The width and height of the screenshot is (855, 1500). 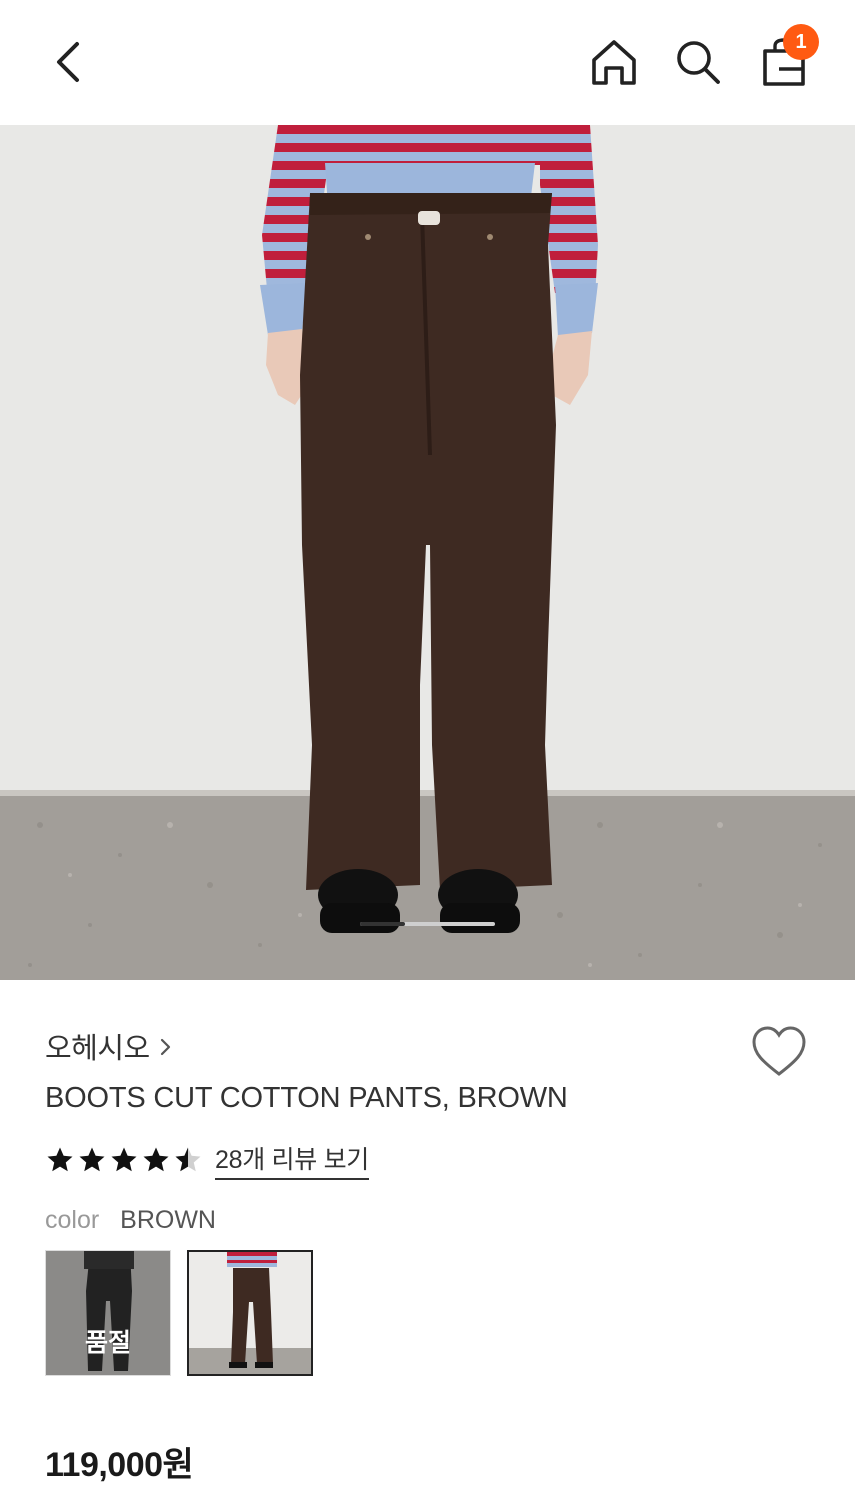 I want to click on search-button, so click(x=698, y=62).